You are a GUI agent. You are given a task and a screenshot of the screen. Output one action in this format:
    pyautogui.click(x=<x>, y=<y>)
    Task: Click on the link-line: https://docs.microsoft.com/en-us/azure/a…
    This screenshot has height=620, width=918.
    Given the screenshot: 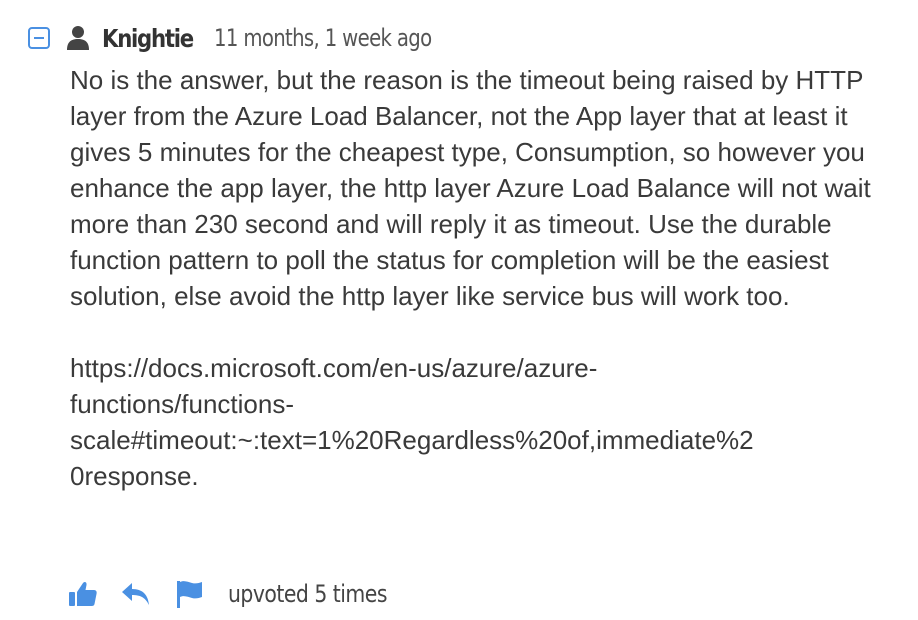 What is the action you would take?
    pyautogui.click(x=334, y=368)
    